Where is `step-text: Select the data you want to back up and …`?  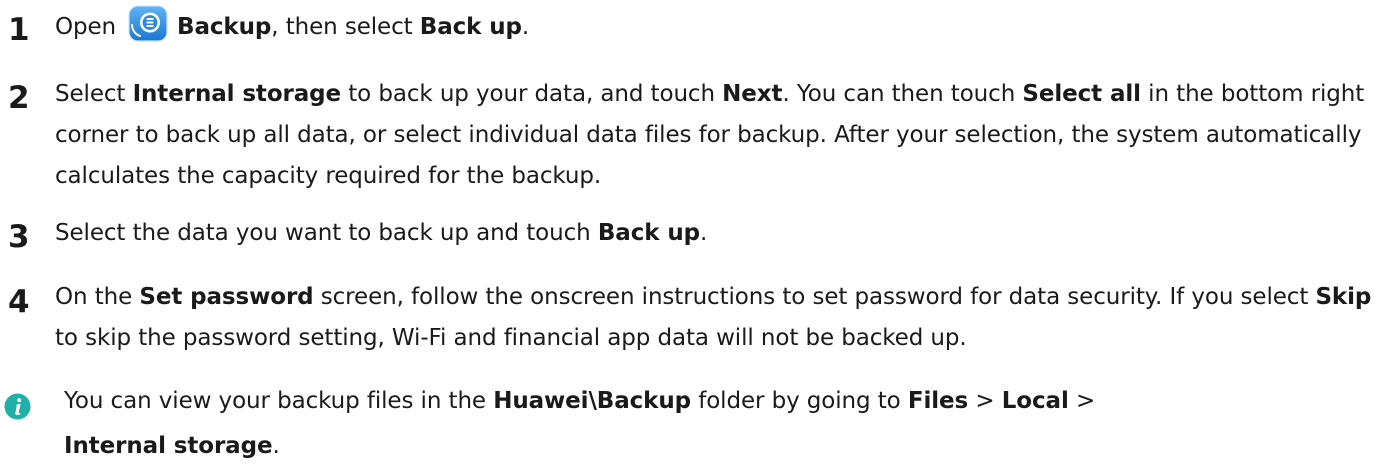
step-text: Select the data you want to back up and … is located at coordinates (381, 233).